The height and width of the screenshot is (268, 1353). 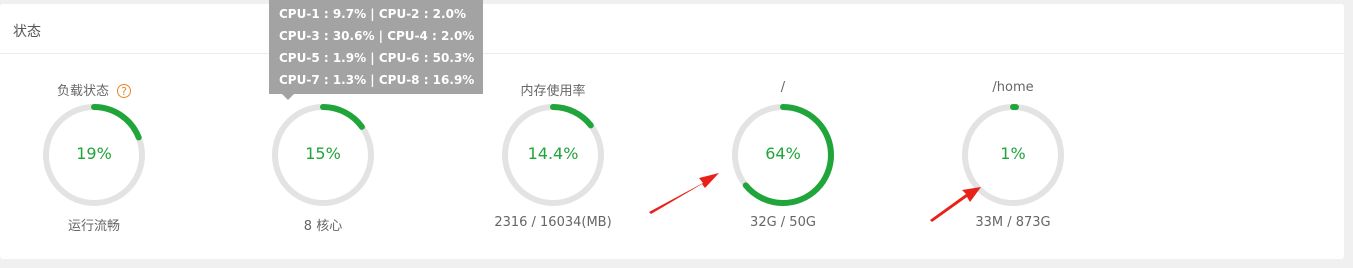 I want to click on gauge-ring: 14.4%, so click(x=553, y=155).